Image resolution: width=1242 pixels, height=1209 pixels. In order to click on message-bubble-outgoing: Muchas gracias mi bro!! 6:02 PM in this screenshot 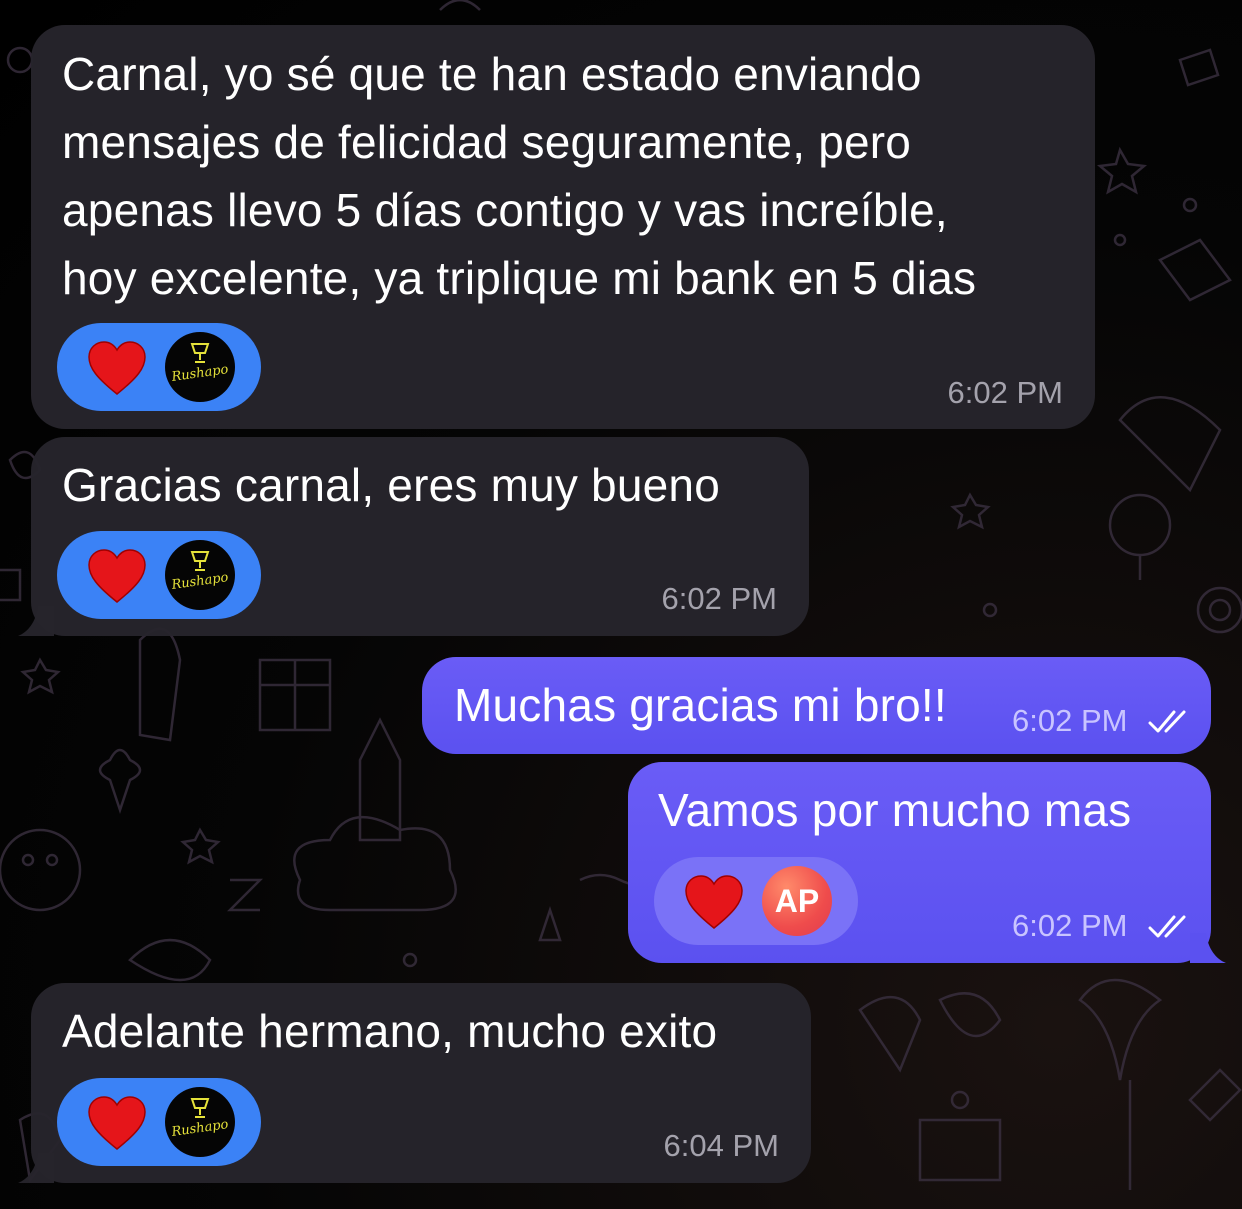, I will do `click(816, 705)`.